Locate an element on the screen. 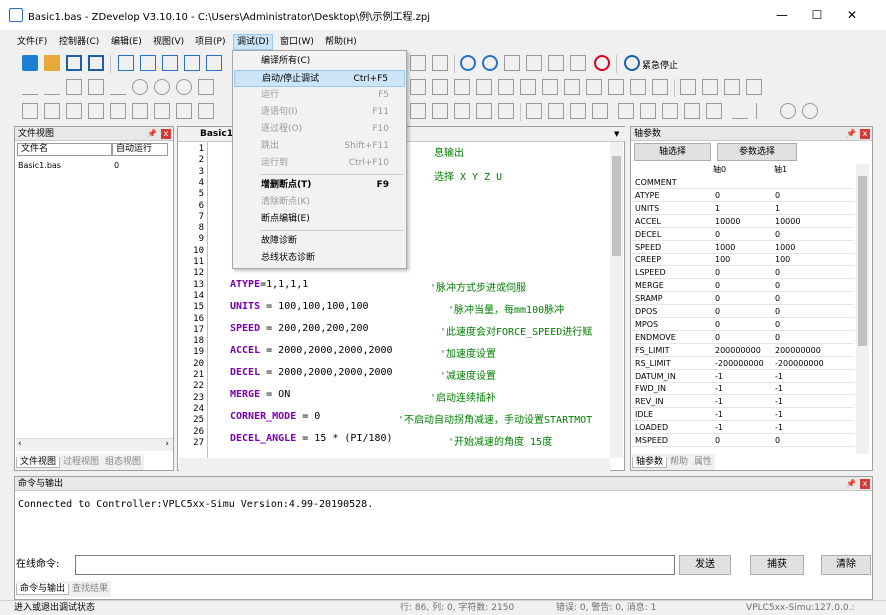 This screenshot has height=615, width=886. menu-view: 视图(V) is located at coordinates (168, 42).